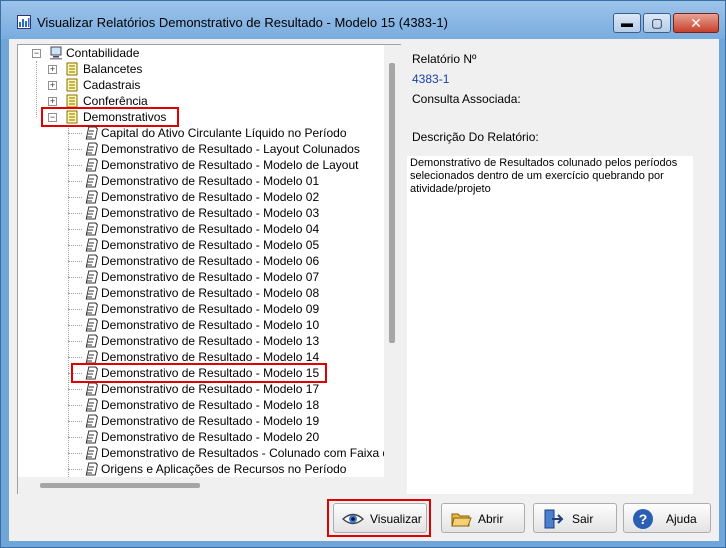  Describe the element at coordinates (201, 485) in the screenshot. I see `tree-horizontal-scrollbar` at that location.